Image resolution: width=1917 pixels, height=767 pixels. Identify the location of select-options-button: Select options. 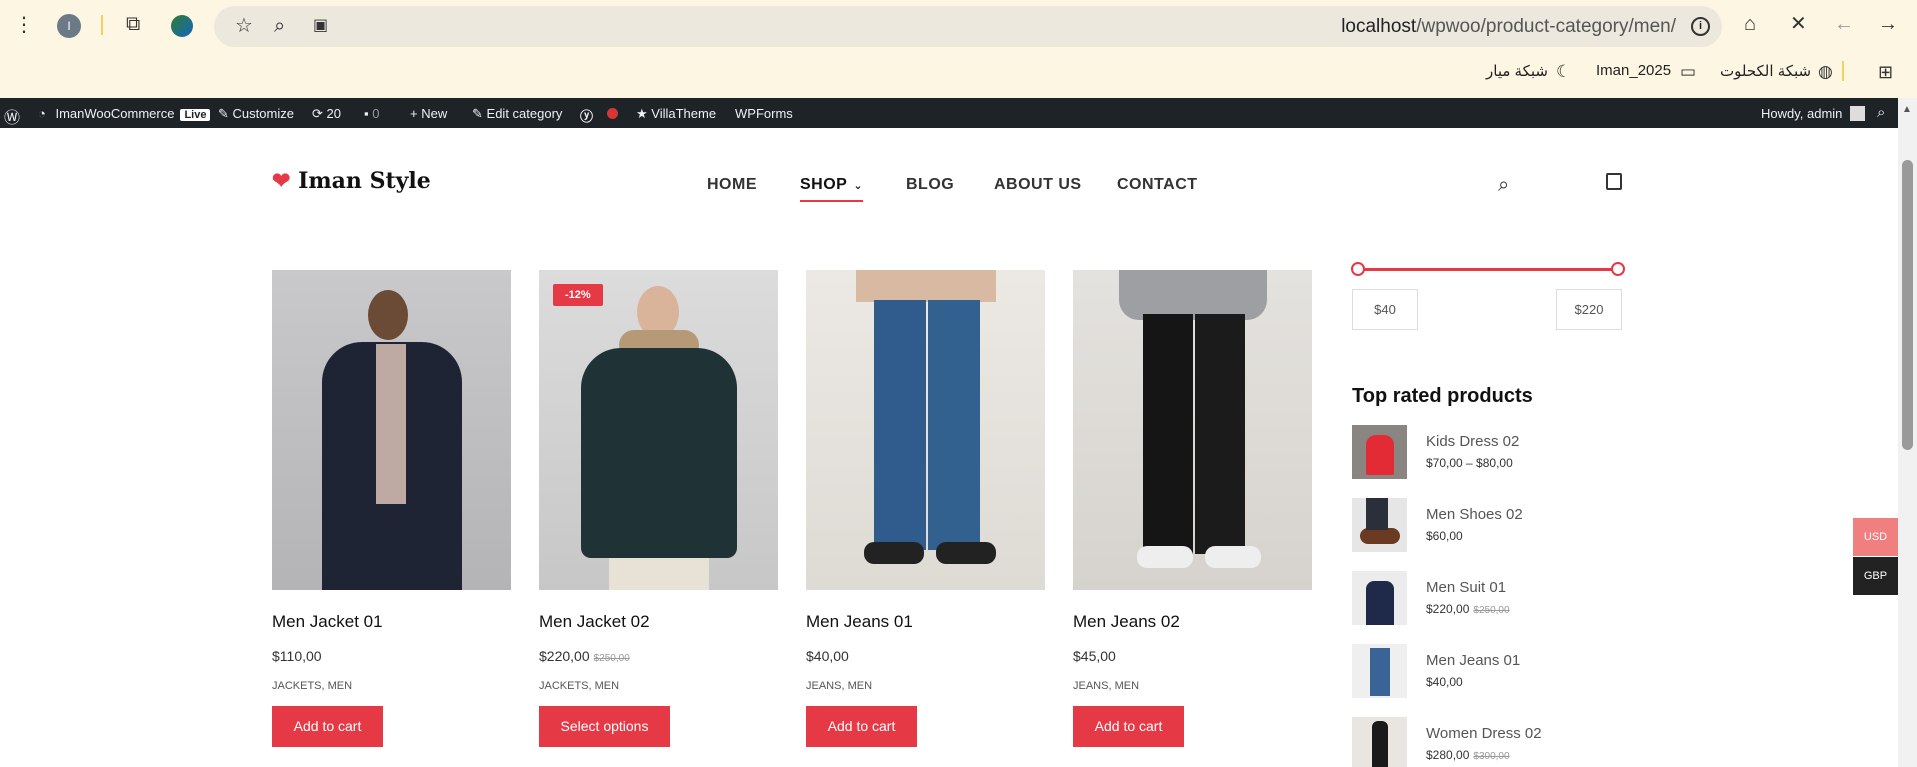
(604, 726).